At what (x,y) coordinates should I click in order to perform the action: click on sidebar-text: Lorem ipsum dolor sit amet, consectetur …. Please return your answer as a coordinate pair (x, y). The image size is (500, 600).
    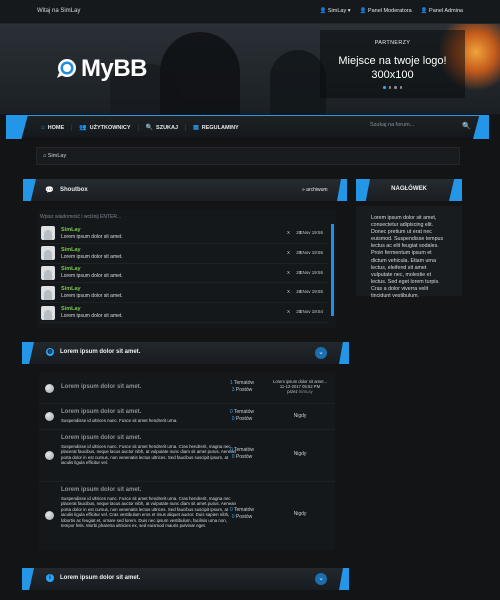
    Looking at the image, I should click on (409, 252).